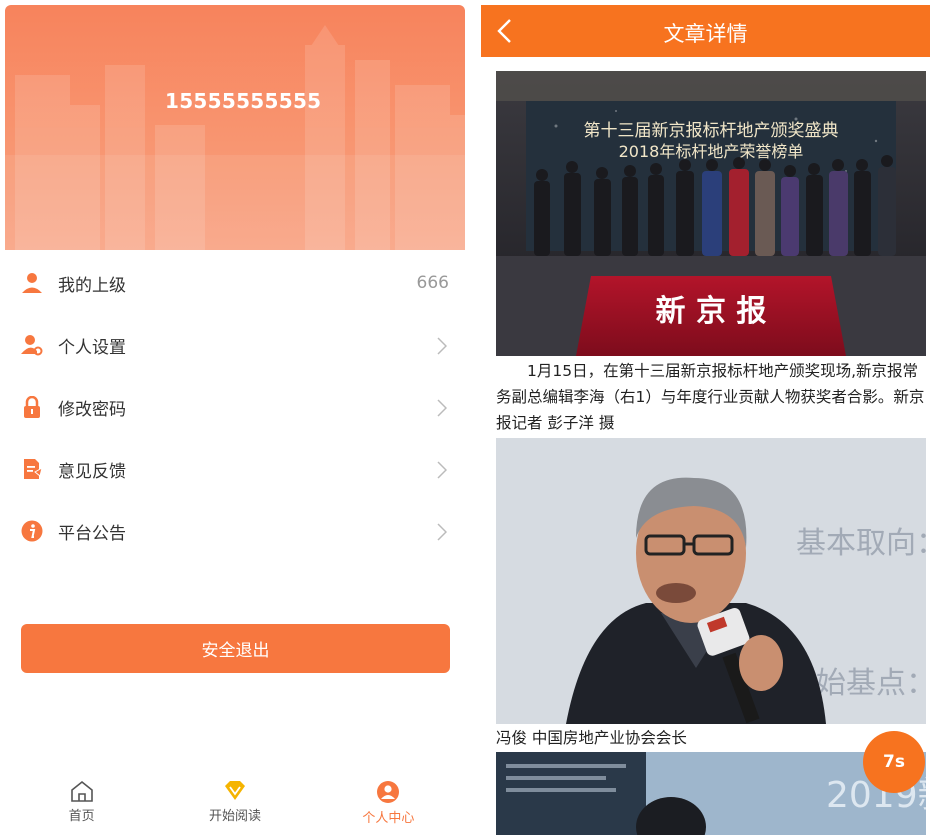  What do you see at coordinates (235, 469) in the screenshot?
I see `menu-item-feedback: 意见反馈` at bounding box center [235, 469].